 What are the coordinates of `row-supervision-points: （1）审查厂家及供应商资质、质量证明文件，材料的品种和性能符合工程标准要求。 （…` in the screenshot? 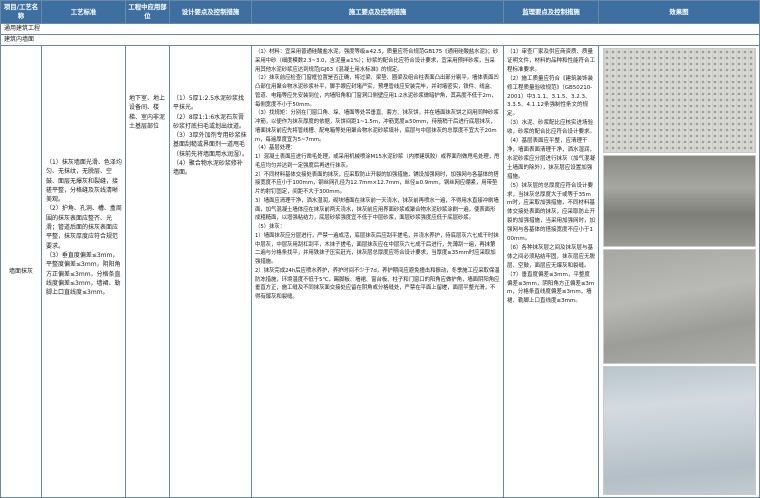 It's located at (551, 272).